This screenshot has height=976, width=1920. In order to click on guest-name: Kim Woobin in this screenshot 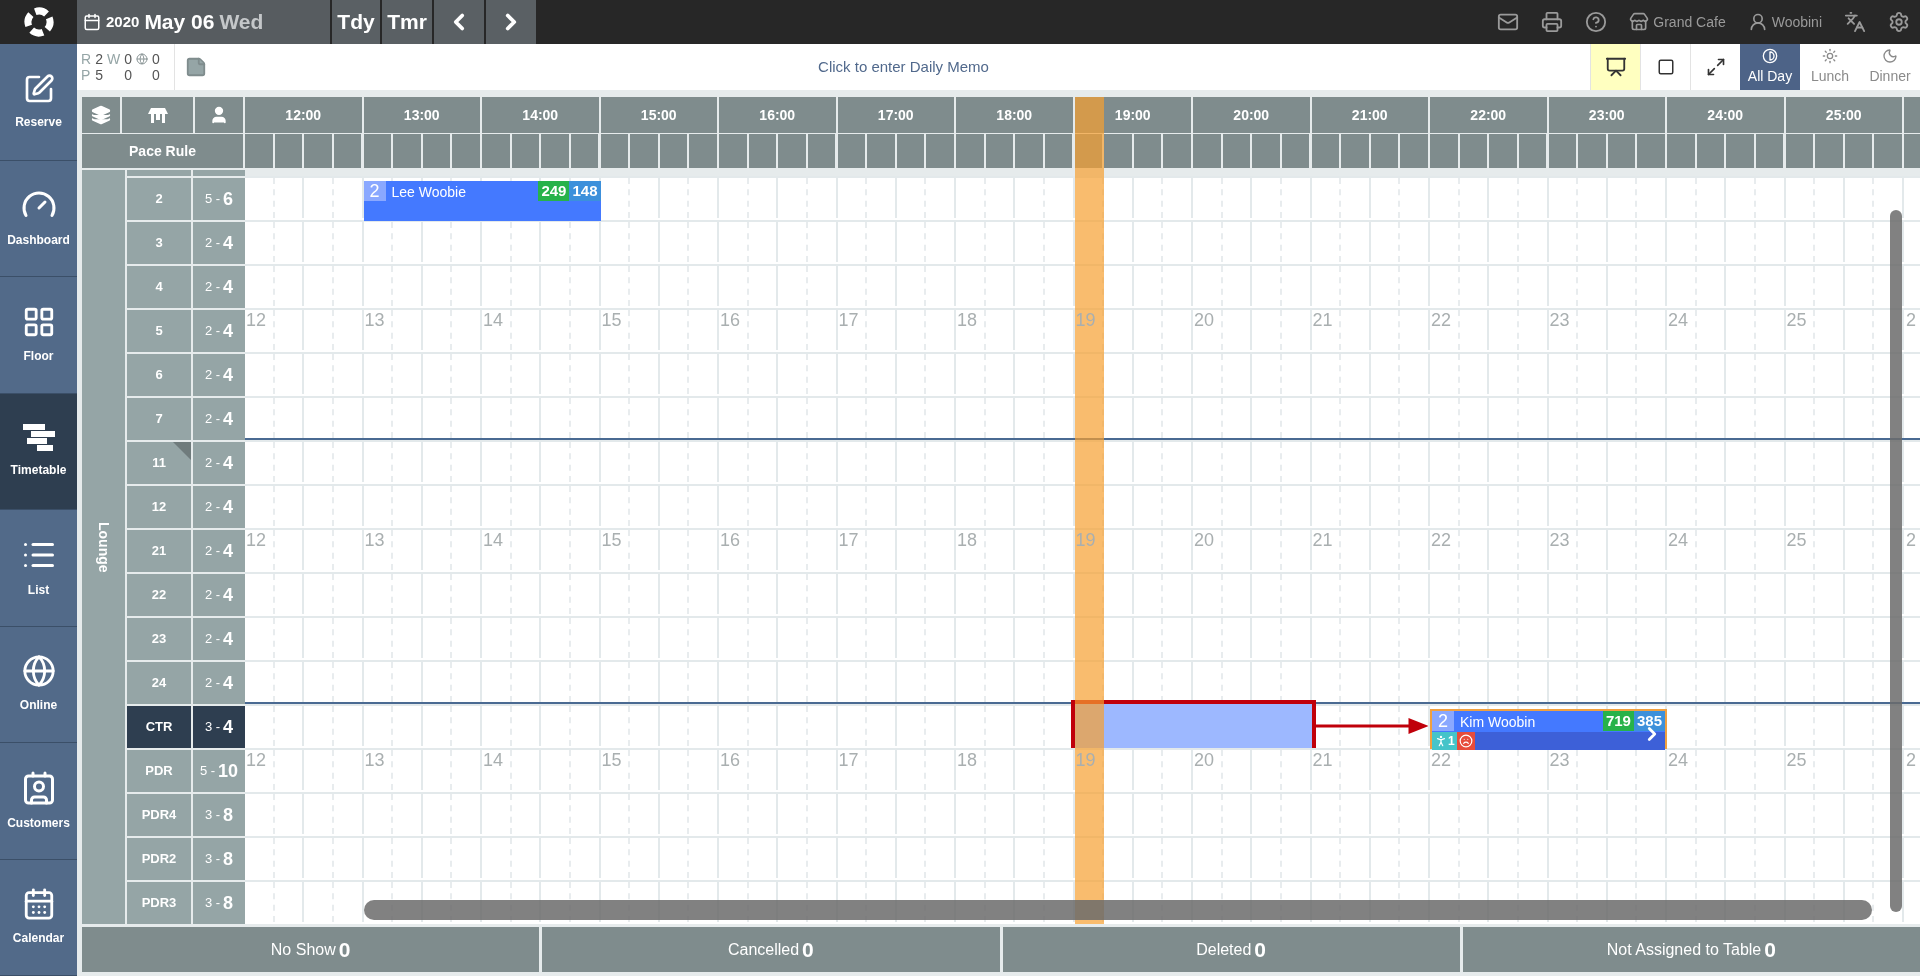, I will do `click(1498, 722)`.